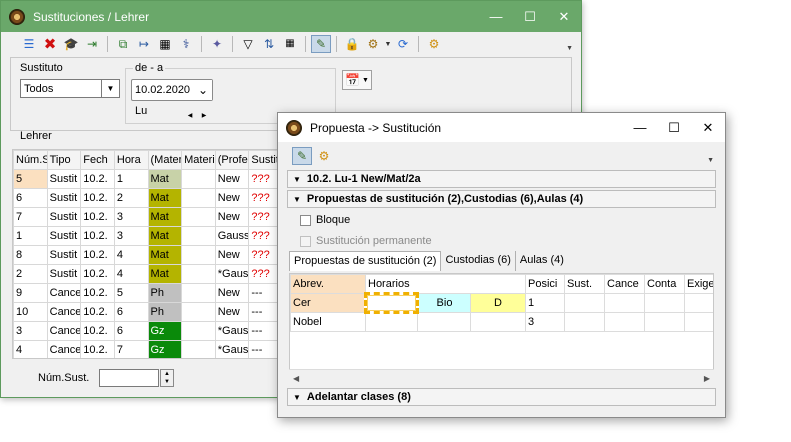 Image resolution: width=791 pixels, height=442 pixels. What do you see at coordinates (302, 156) in the screenshot?
I see `edit-icon: ✎` at bounding box center [302, 156].